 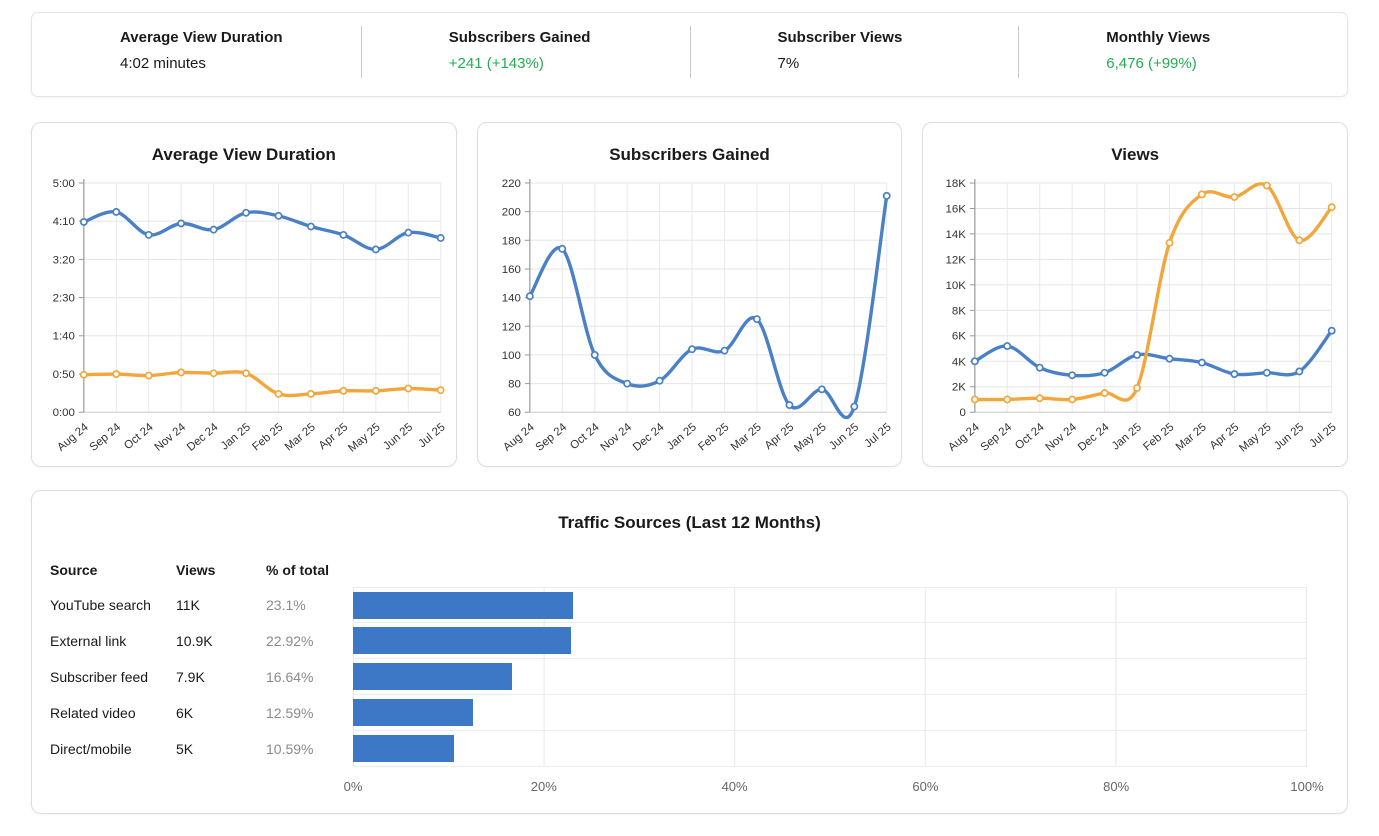 I want to click on chart-title: Average View Duration, so click(x=243, y=154).